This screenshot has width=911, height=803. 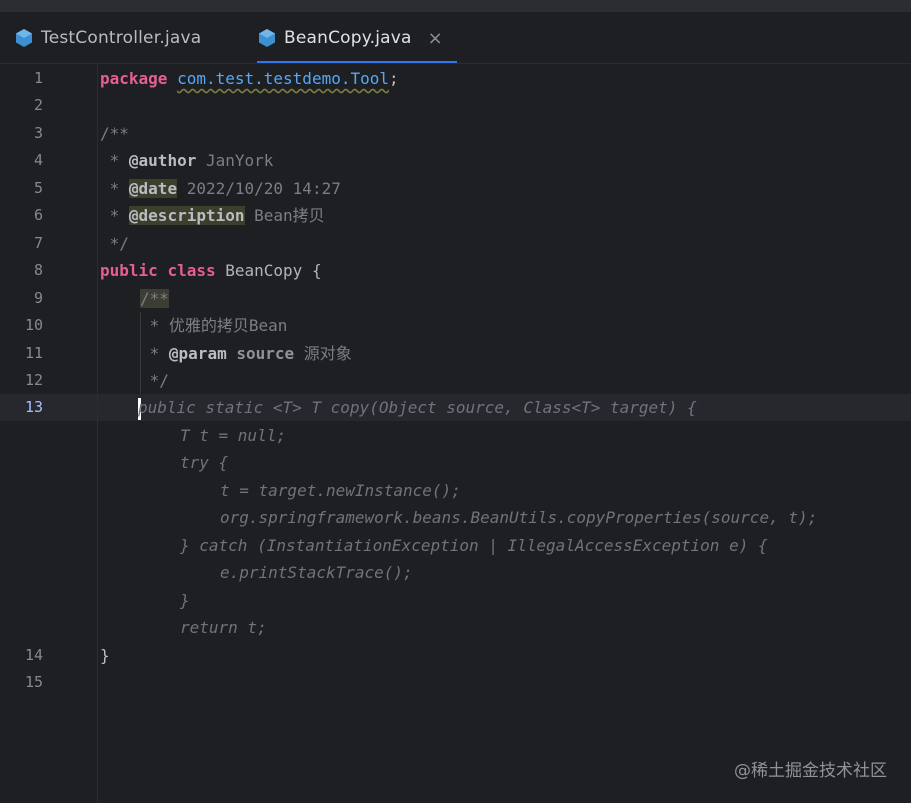 I want to click on line-number: 3, so click(x=38, y=133).